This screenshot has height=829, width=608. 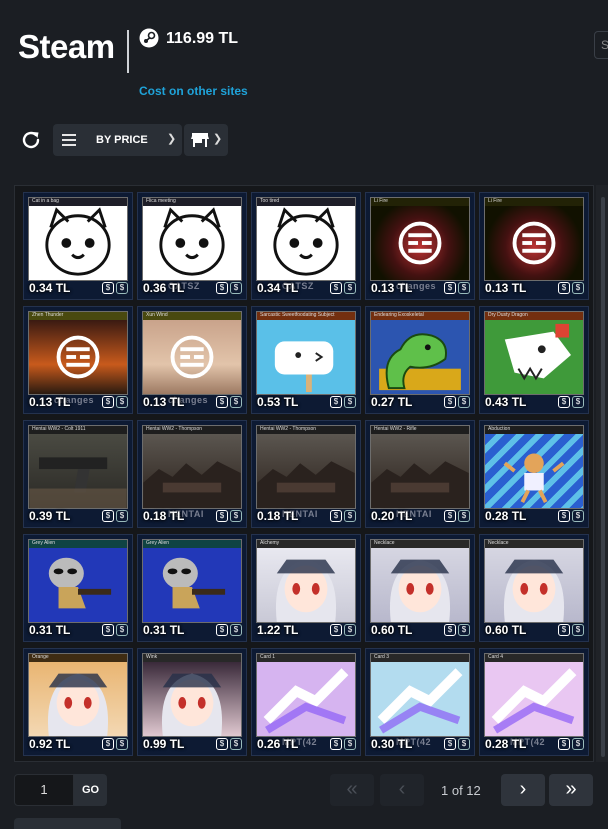 What do you see at coordinates (278, 516) in the screenshot?
I see `item-price: 0.18 TL` at bounding box center [278, 516].